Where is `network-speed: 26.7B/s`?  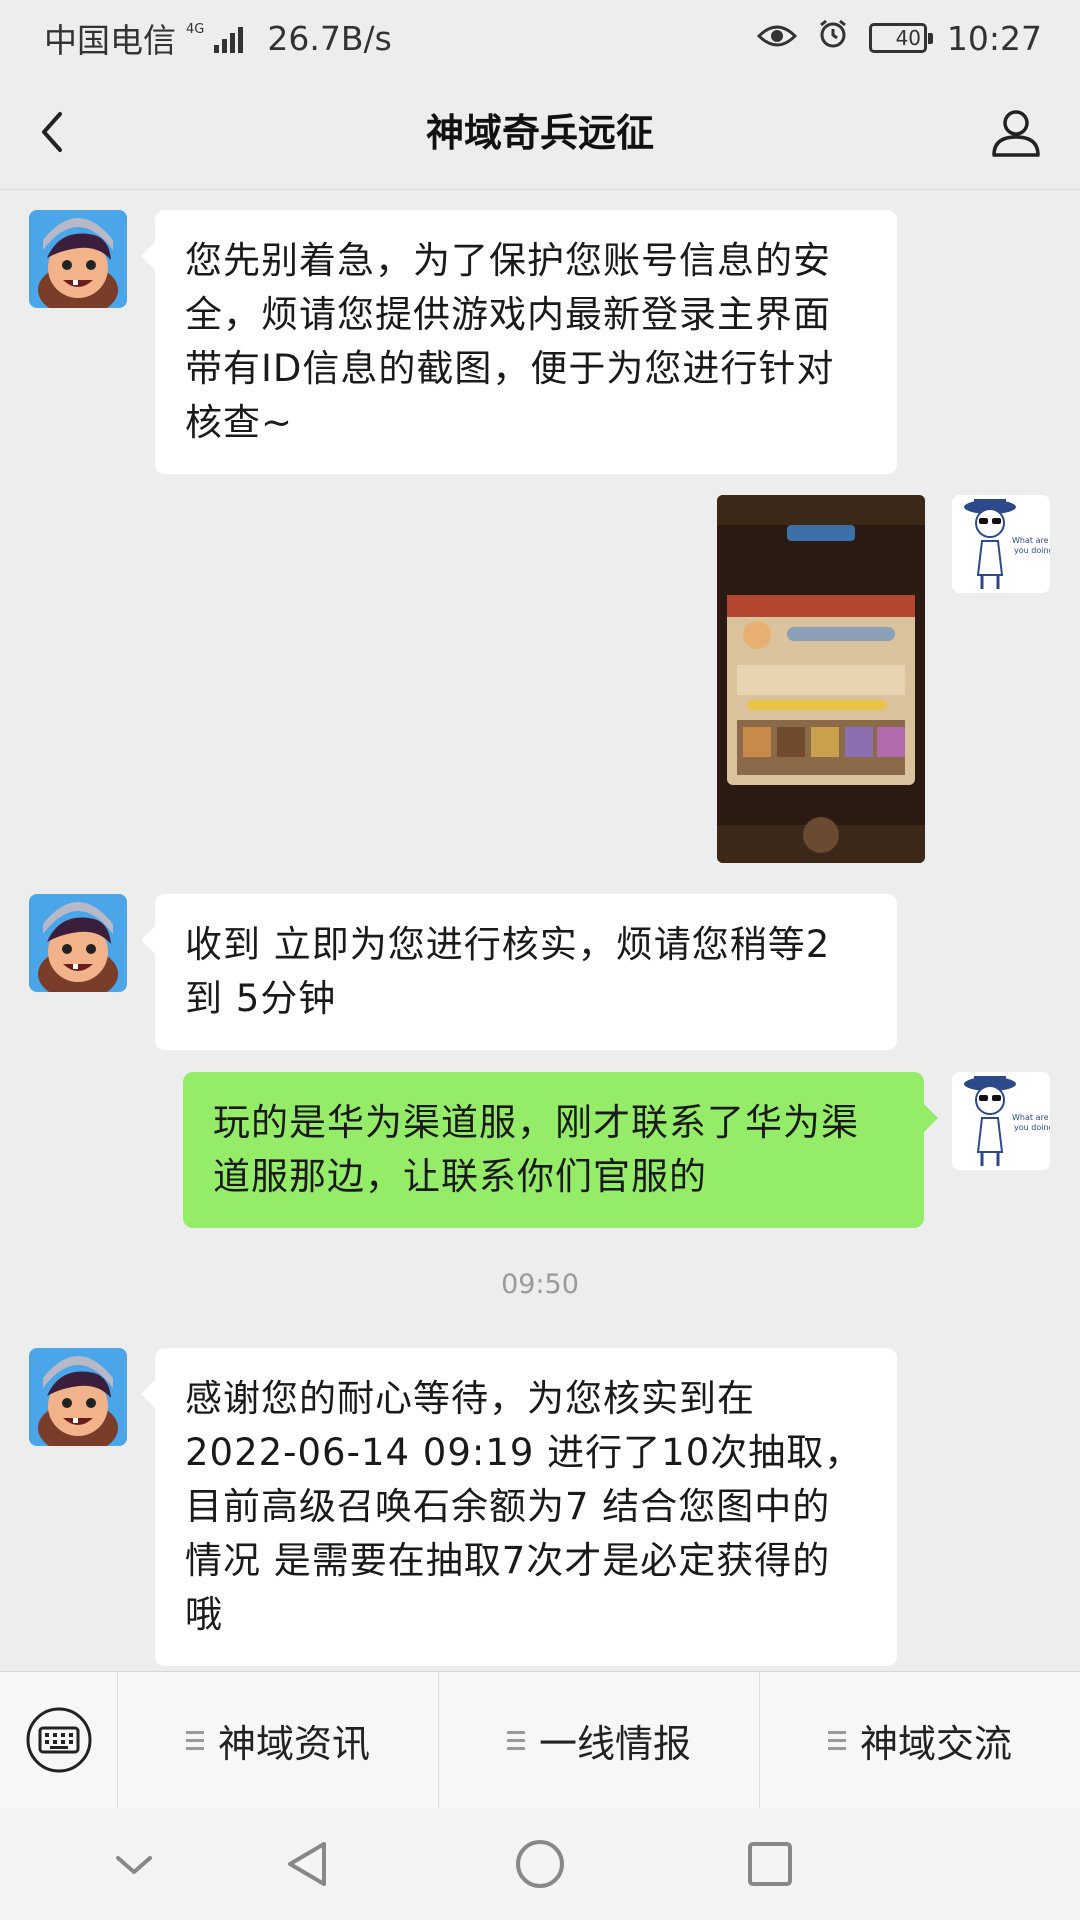 network-speed: 26.7B/s is located at coordinates (329, 38).